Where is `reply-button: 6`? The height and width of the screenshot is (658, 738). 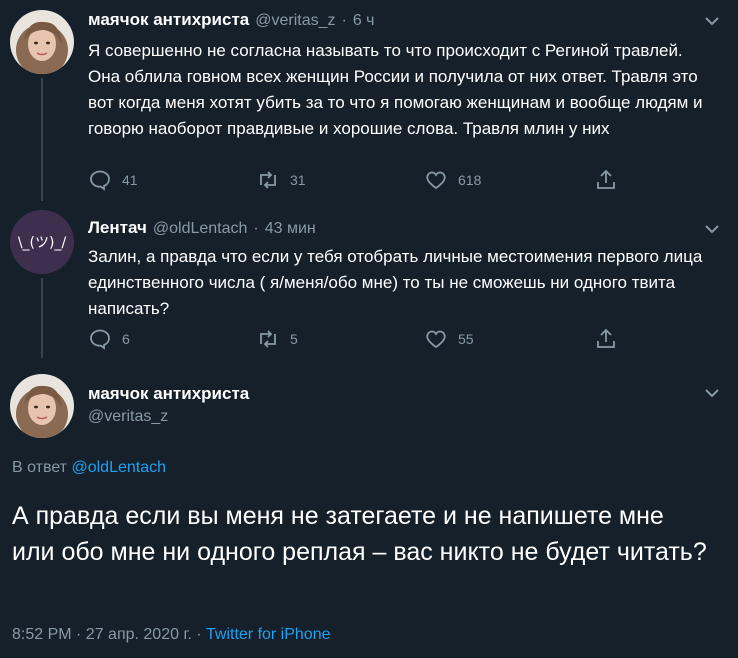 reply-button: 6 is located at coordinates (109, 339).